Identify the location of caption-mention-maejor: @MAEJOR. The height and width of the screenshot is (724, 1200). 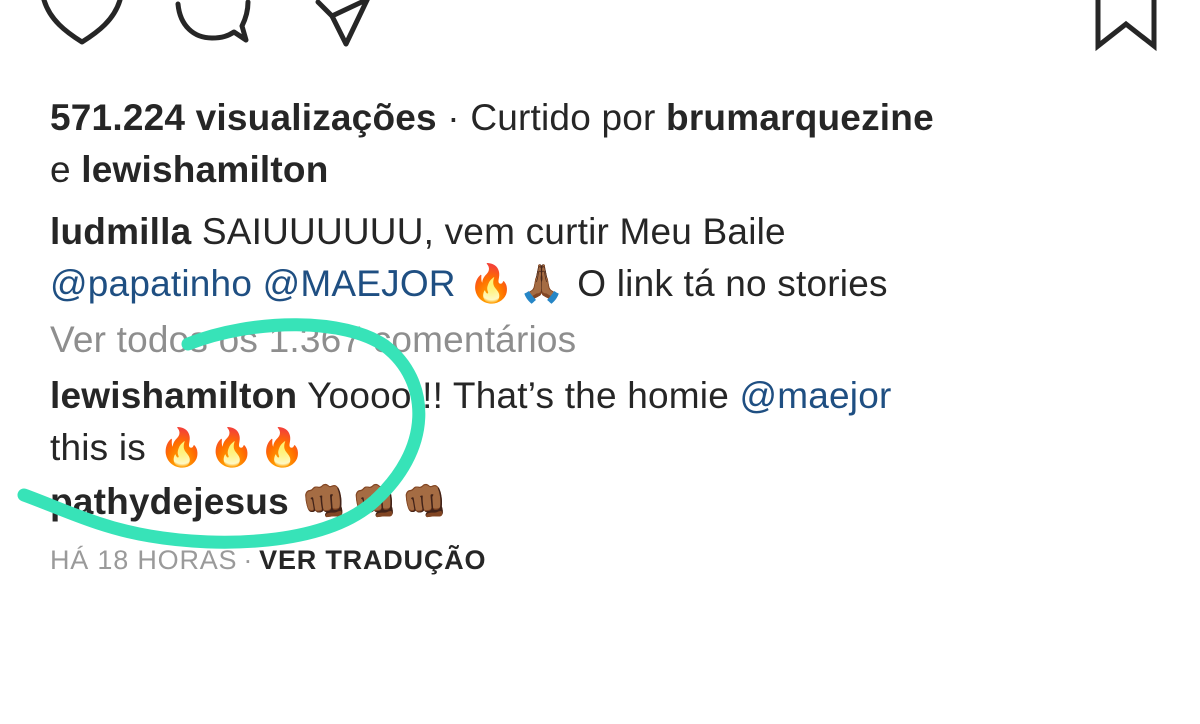
(359, 283).